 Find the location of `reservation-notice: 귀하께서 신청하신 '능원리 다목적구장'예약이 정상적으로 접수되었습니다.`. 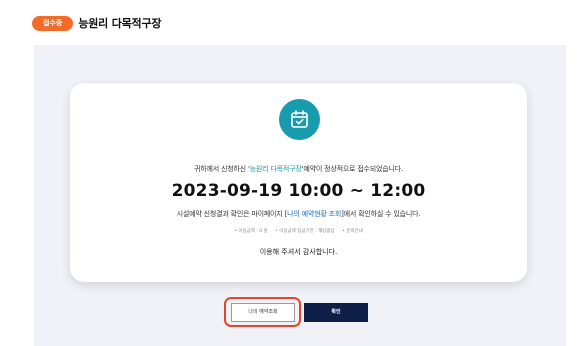

reservation-notice: 귀하께서 신청하신 '능원리 다목적구장'예약이 정상적으로 접수되었습니다. is located at coordinates (298, 169).